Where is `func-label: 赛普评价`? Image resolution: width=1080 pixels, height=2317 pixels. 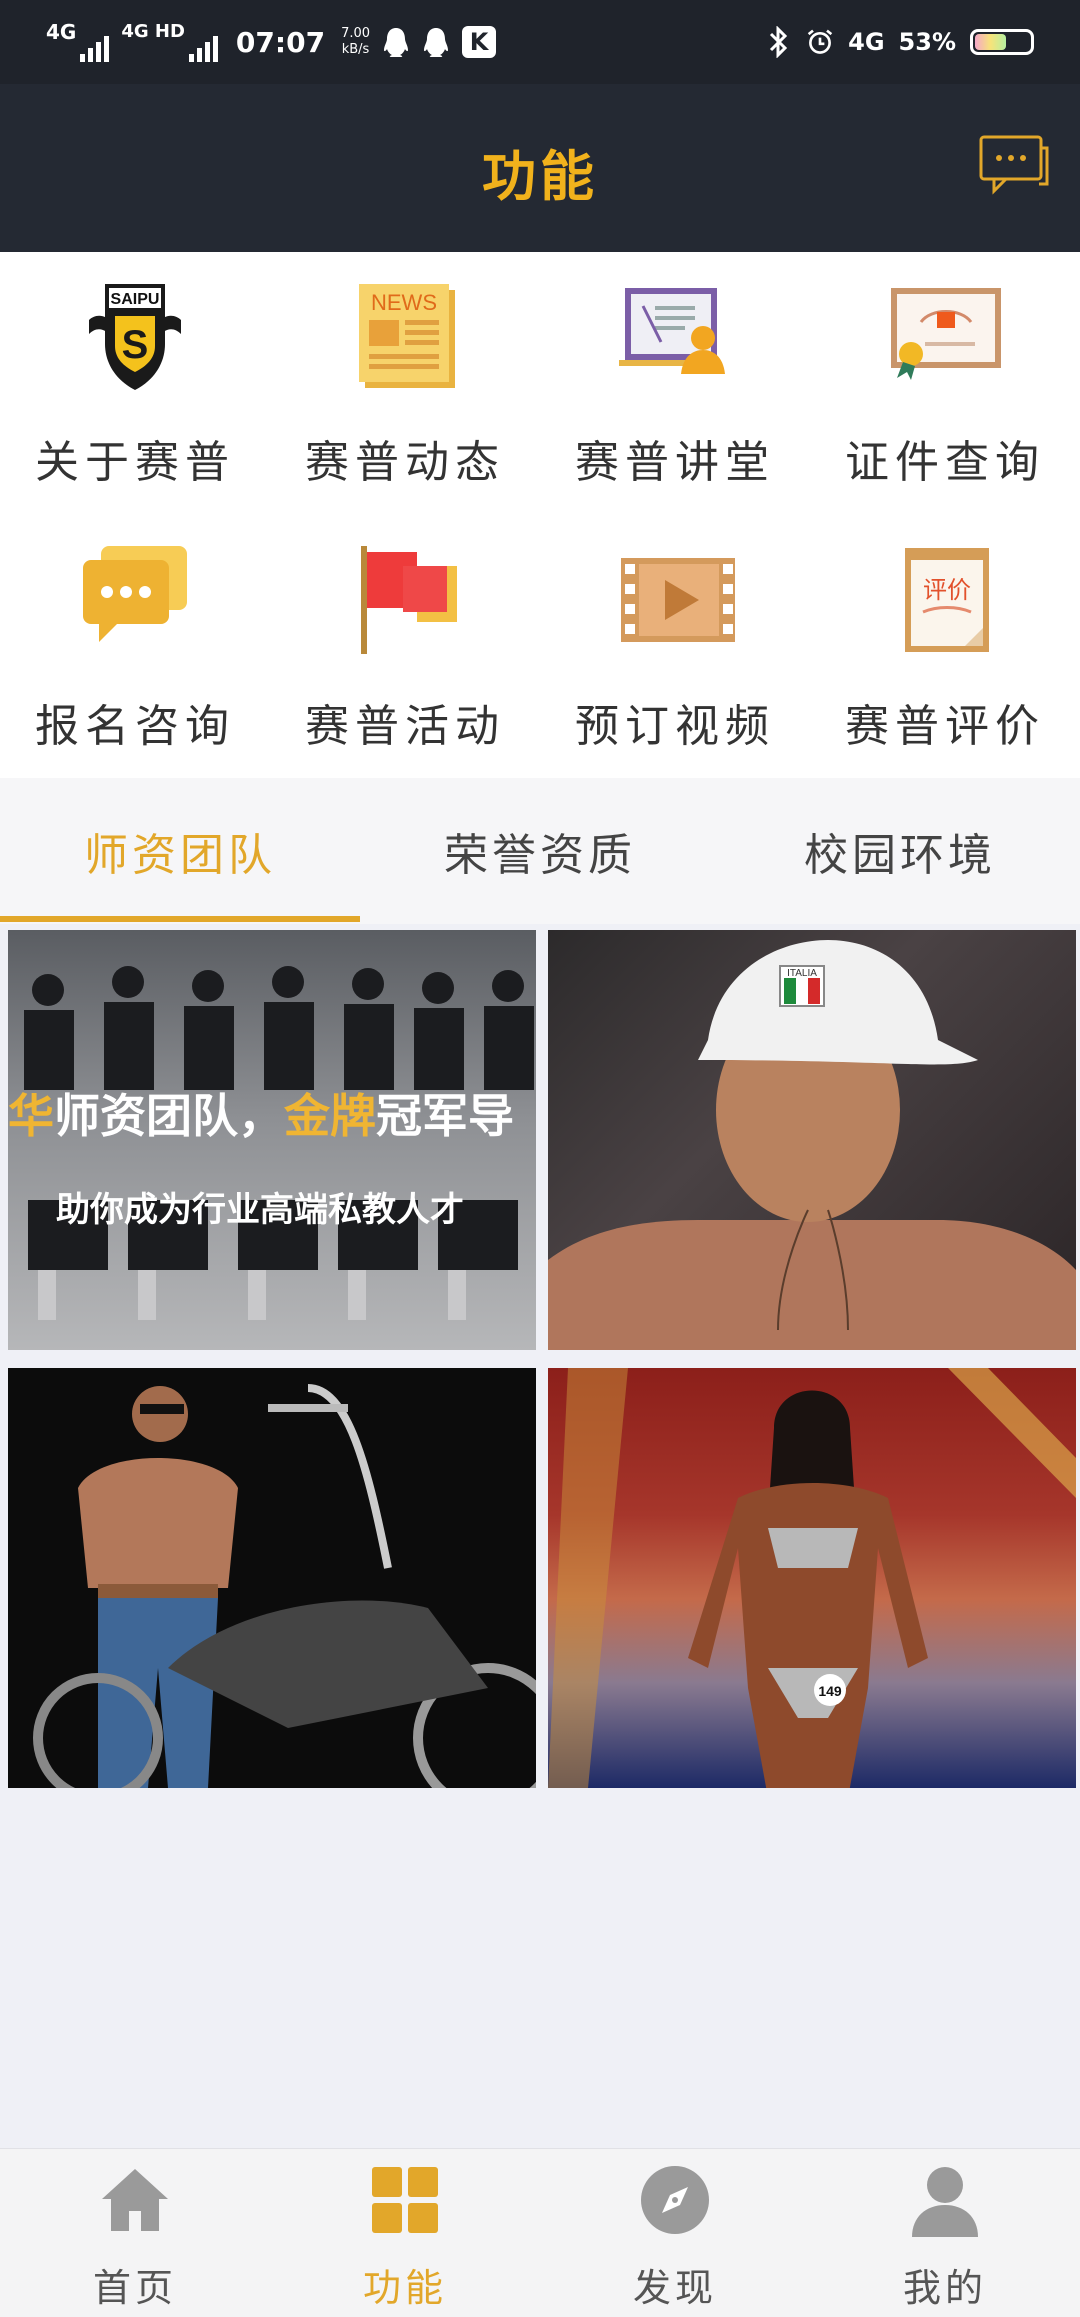 func-label: 赛普评价 is located at coordinates (945, 726).